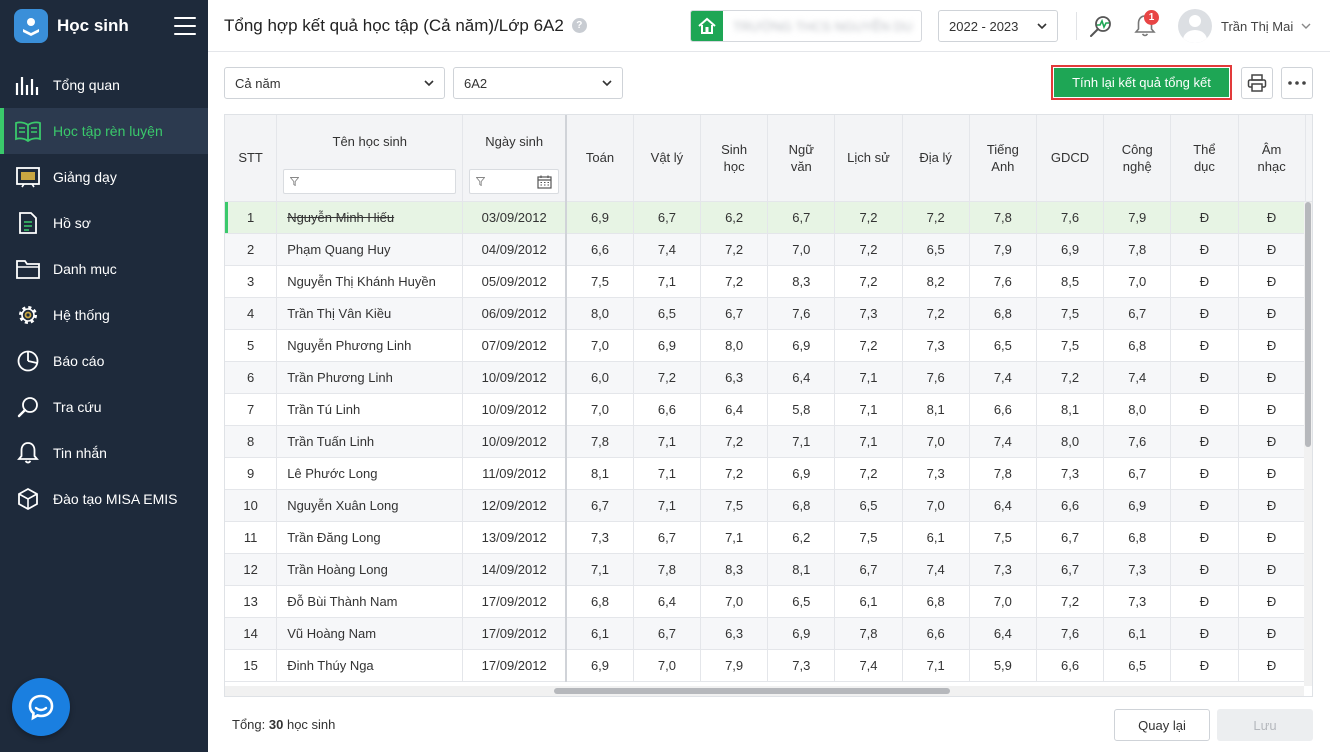 The image size is (1330, 752). Describe the element at coordinates (104, 85) in the screenshot. I see `sidebar-item-1: Tổng quan` at that location.